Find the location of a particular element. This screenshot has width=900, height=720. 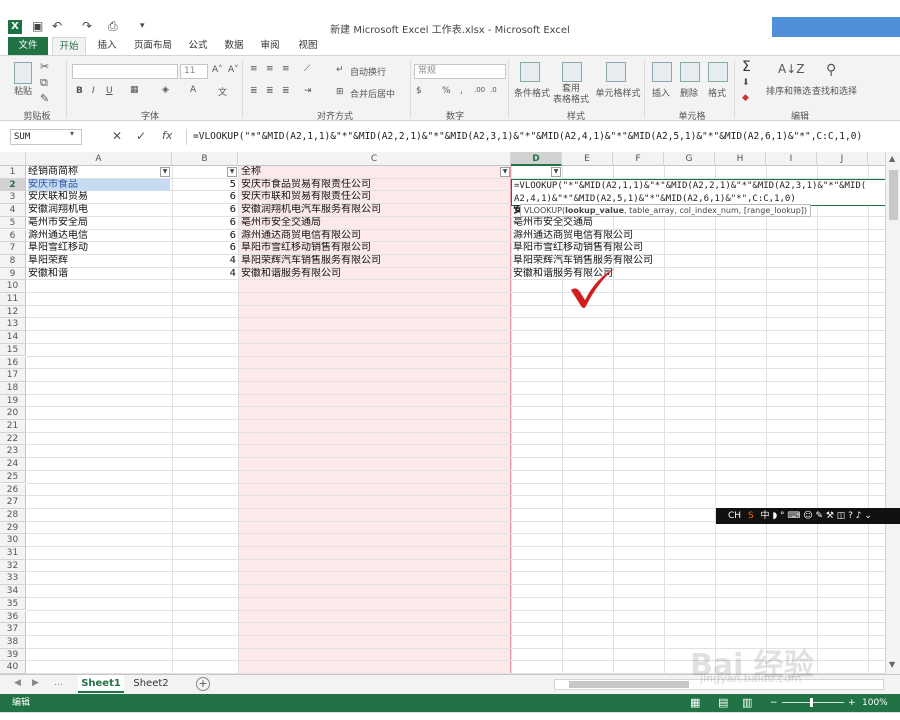

fill-color-icon: ◈ is located at coordinates (165, 90).